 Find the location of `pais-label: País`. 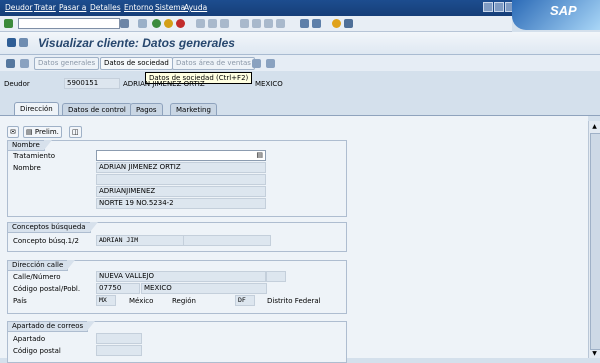

pais-label: País is located at coordinates (20, 301).